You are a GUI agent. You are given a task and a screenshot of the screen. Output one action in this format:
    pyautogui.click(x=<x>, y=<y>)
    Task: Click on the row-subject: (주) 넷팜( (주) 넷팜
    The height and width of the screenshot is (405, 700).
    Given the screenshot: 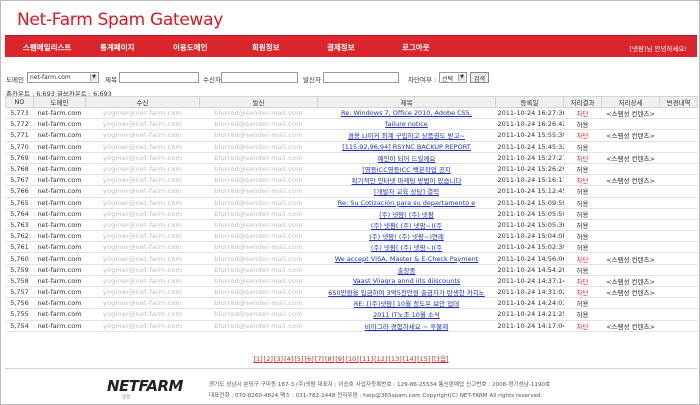 What is the action you would take?
    pyautogui.click(x=406, y=214)
    